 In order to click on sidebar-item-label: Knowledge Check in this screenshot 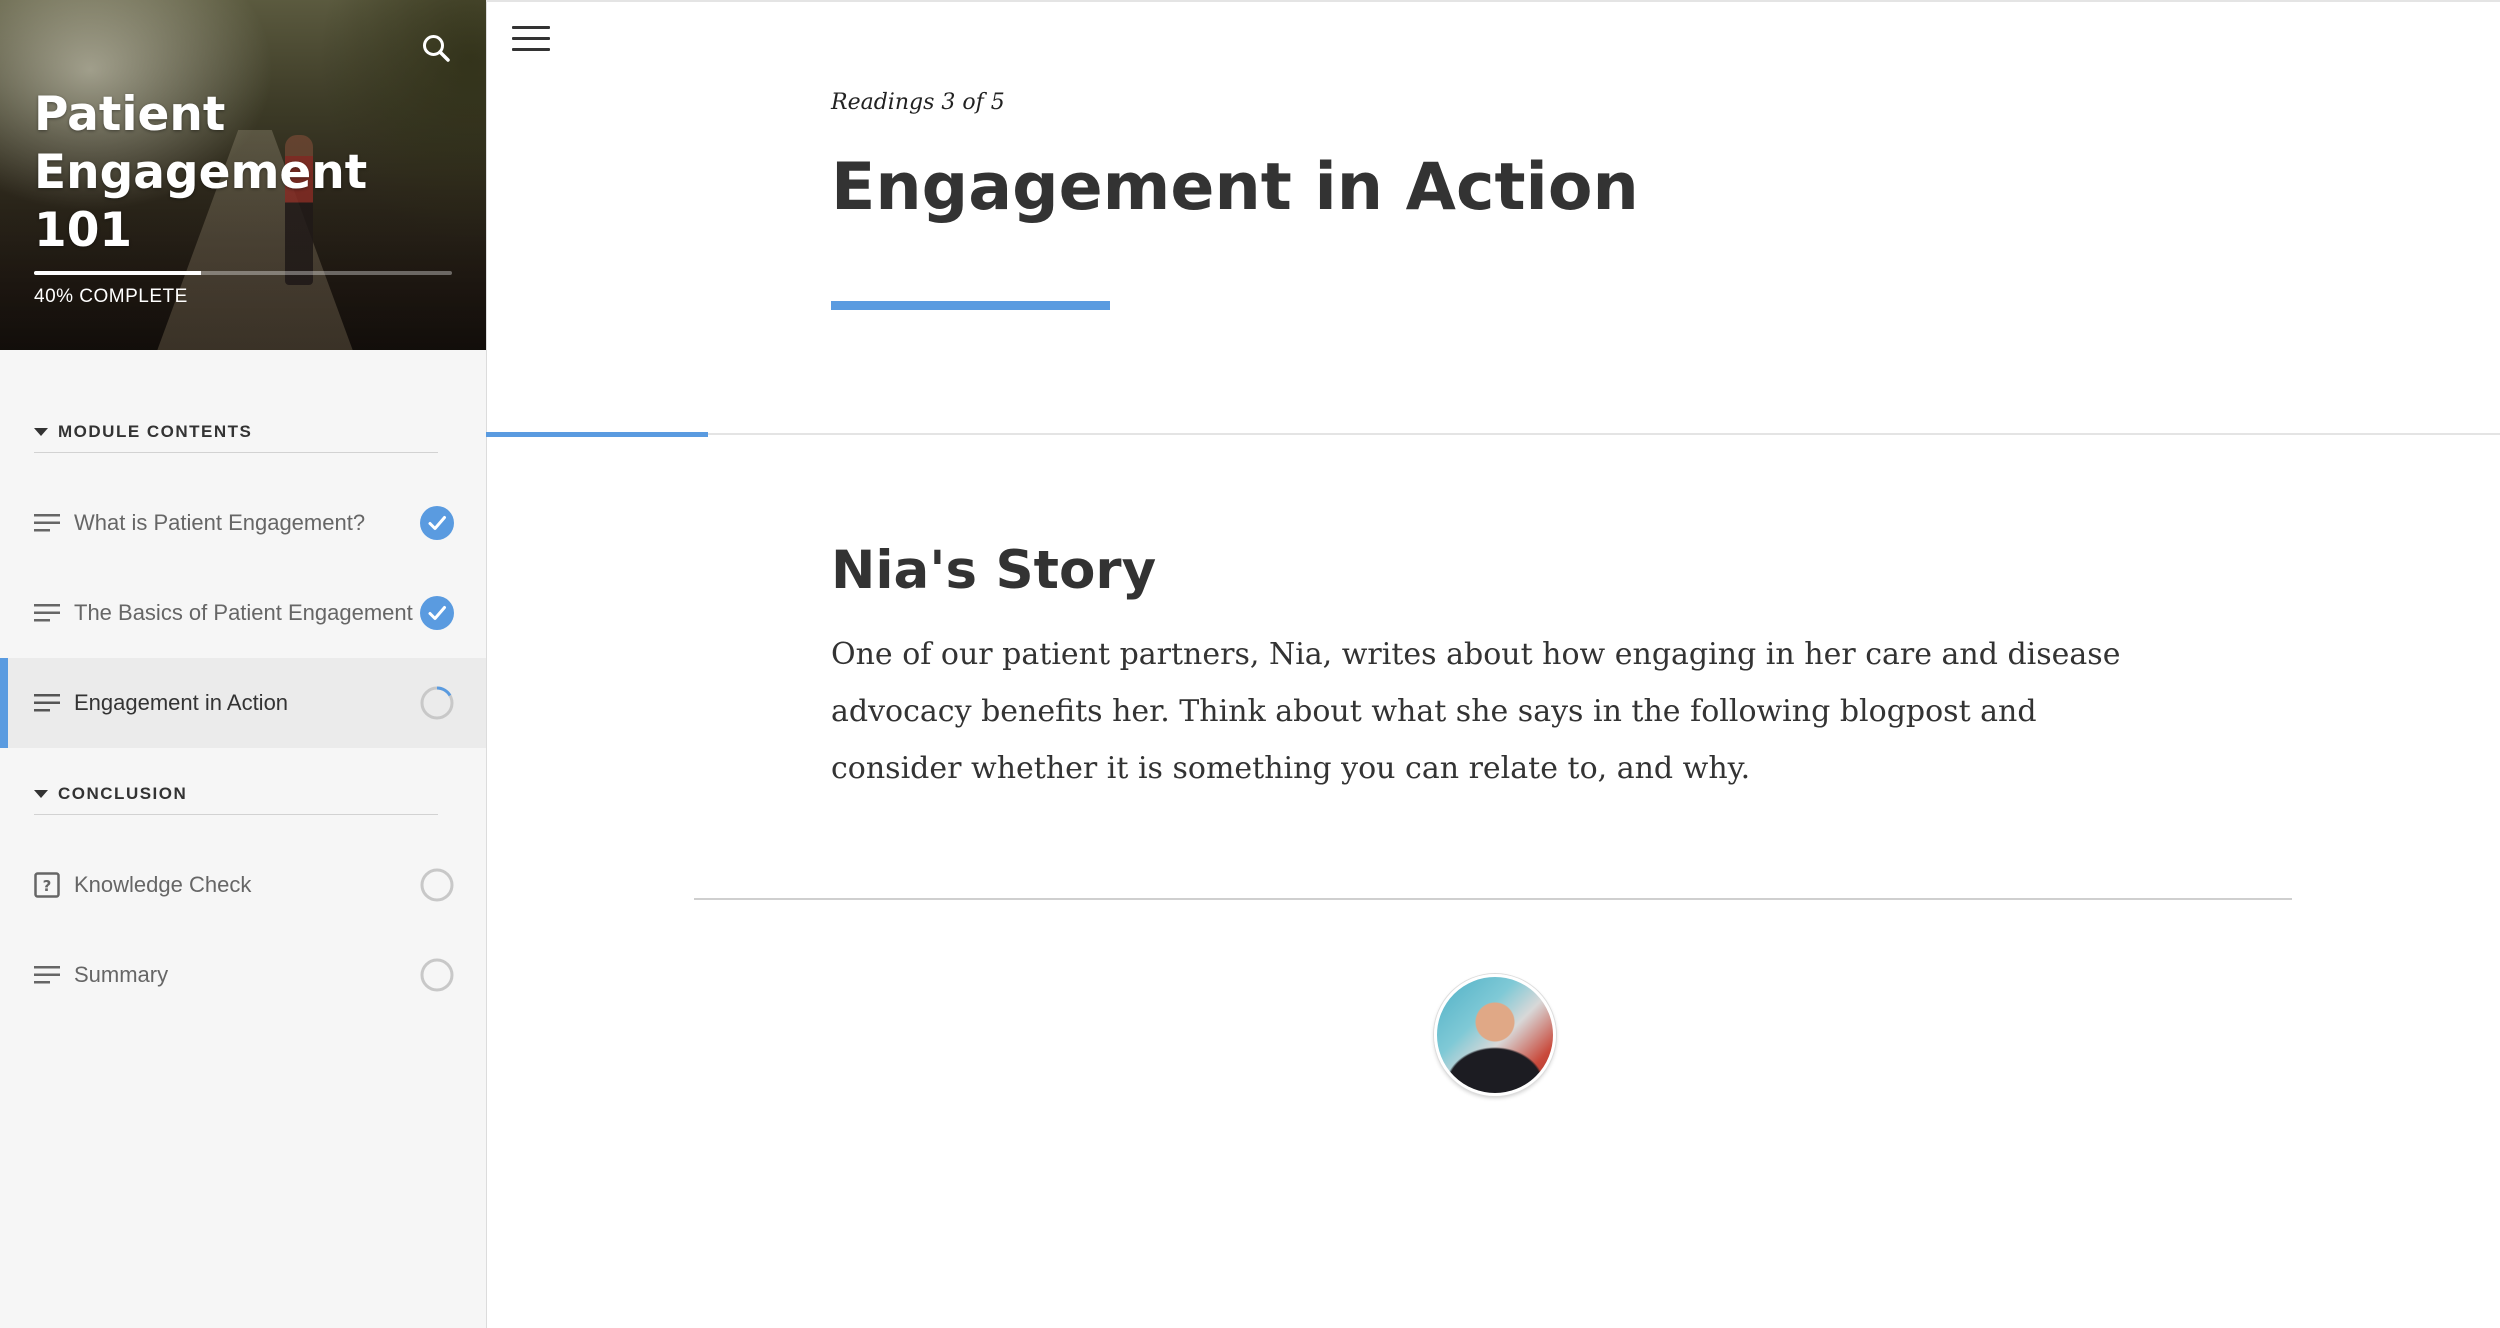, I will do `click(163, 884)`.